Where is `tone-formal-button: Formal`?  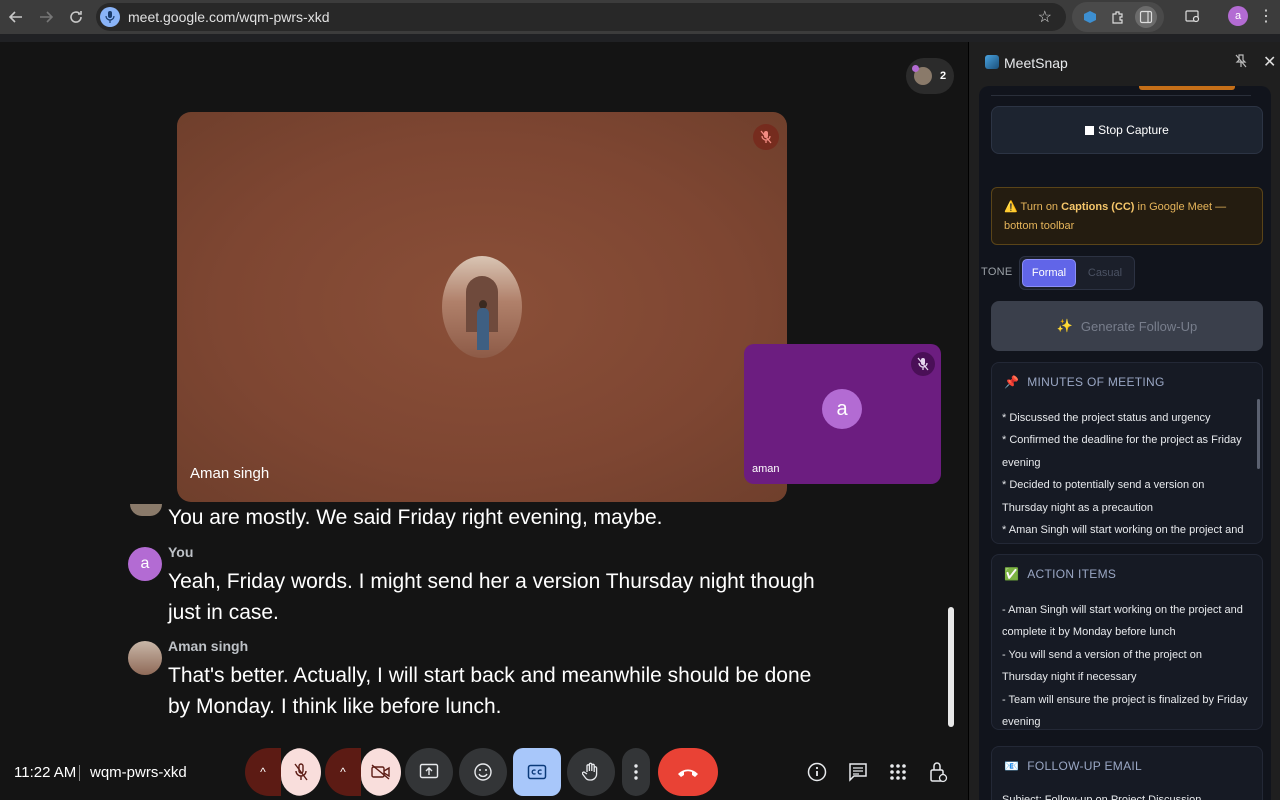
tone-formal-button: Formal is located at coordinates (1049, 273).